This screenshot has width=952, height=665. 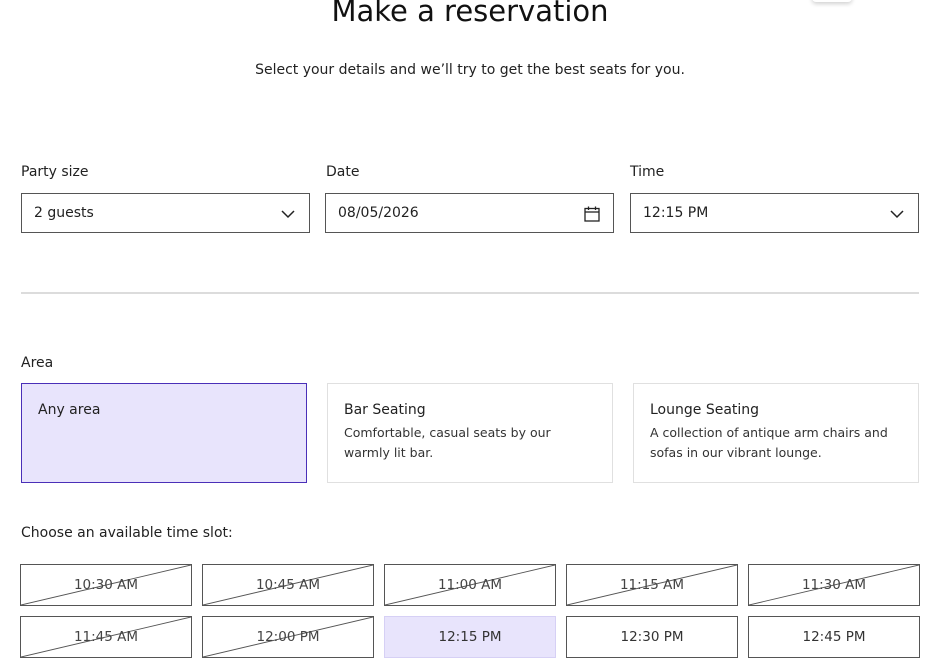 I want to click on time-slot: 12:00 PM, so click(x=288, y=637).